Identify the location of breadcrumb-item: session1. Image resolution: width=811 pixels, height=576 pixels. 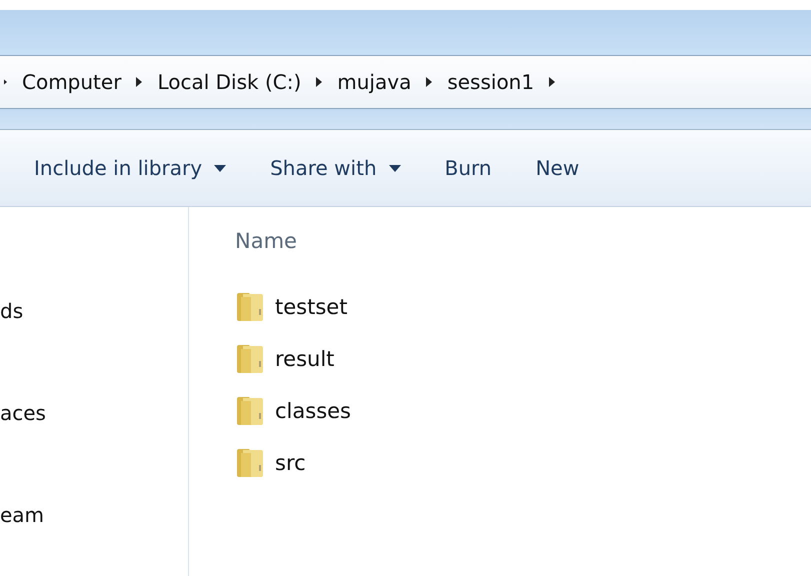
(490, 82).